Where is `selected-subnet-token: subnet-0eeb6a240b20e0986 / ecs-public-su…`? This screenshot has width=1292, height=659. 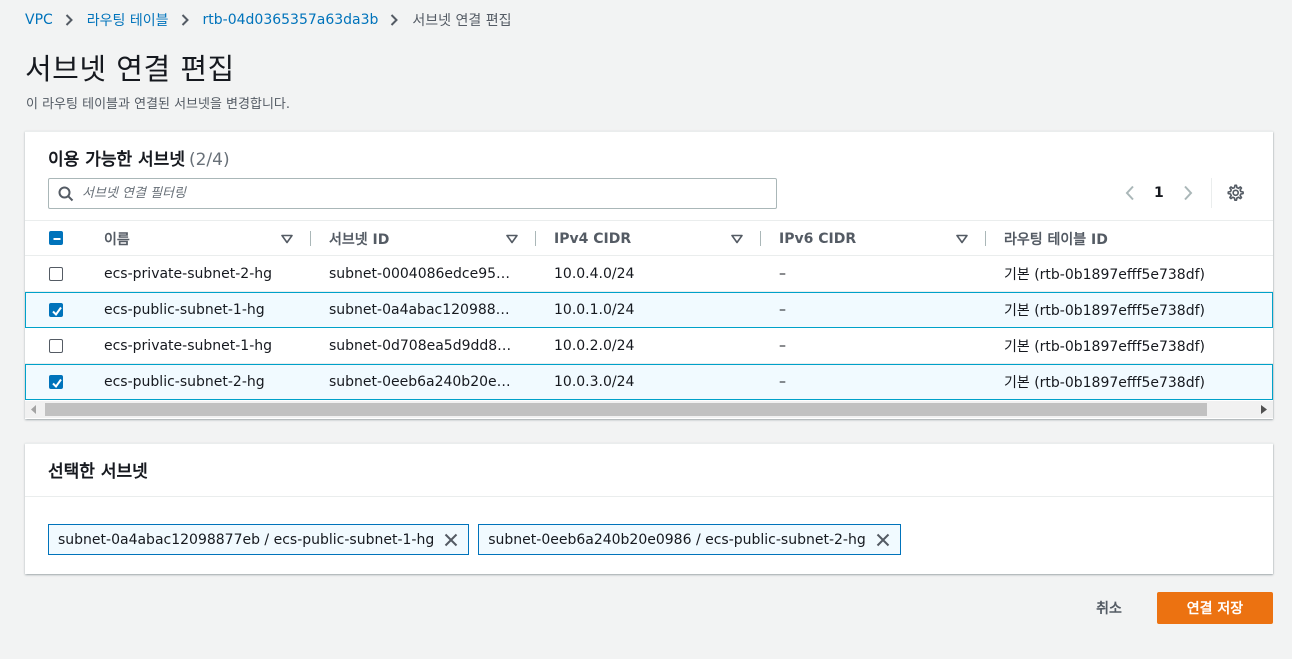
selected-subnet-token: subnet-0eeb6a240b20e0986 / ecs-public-su… is located at coordinates (689, 539).